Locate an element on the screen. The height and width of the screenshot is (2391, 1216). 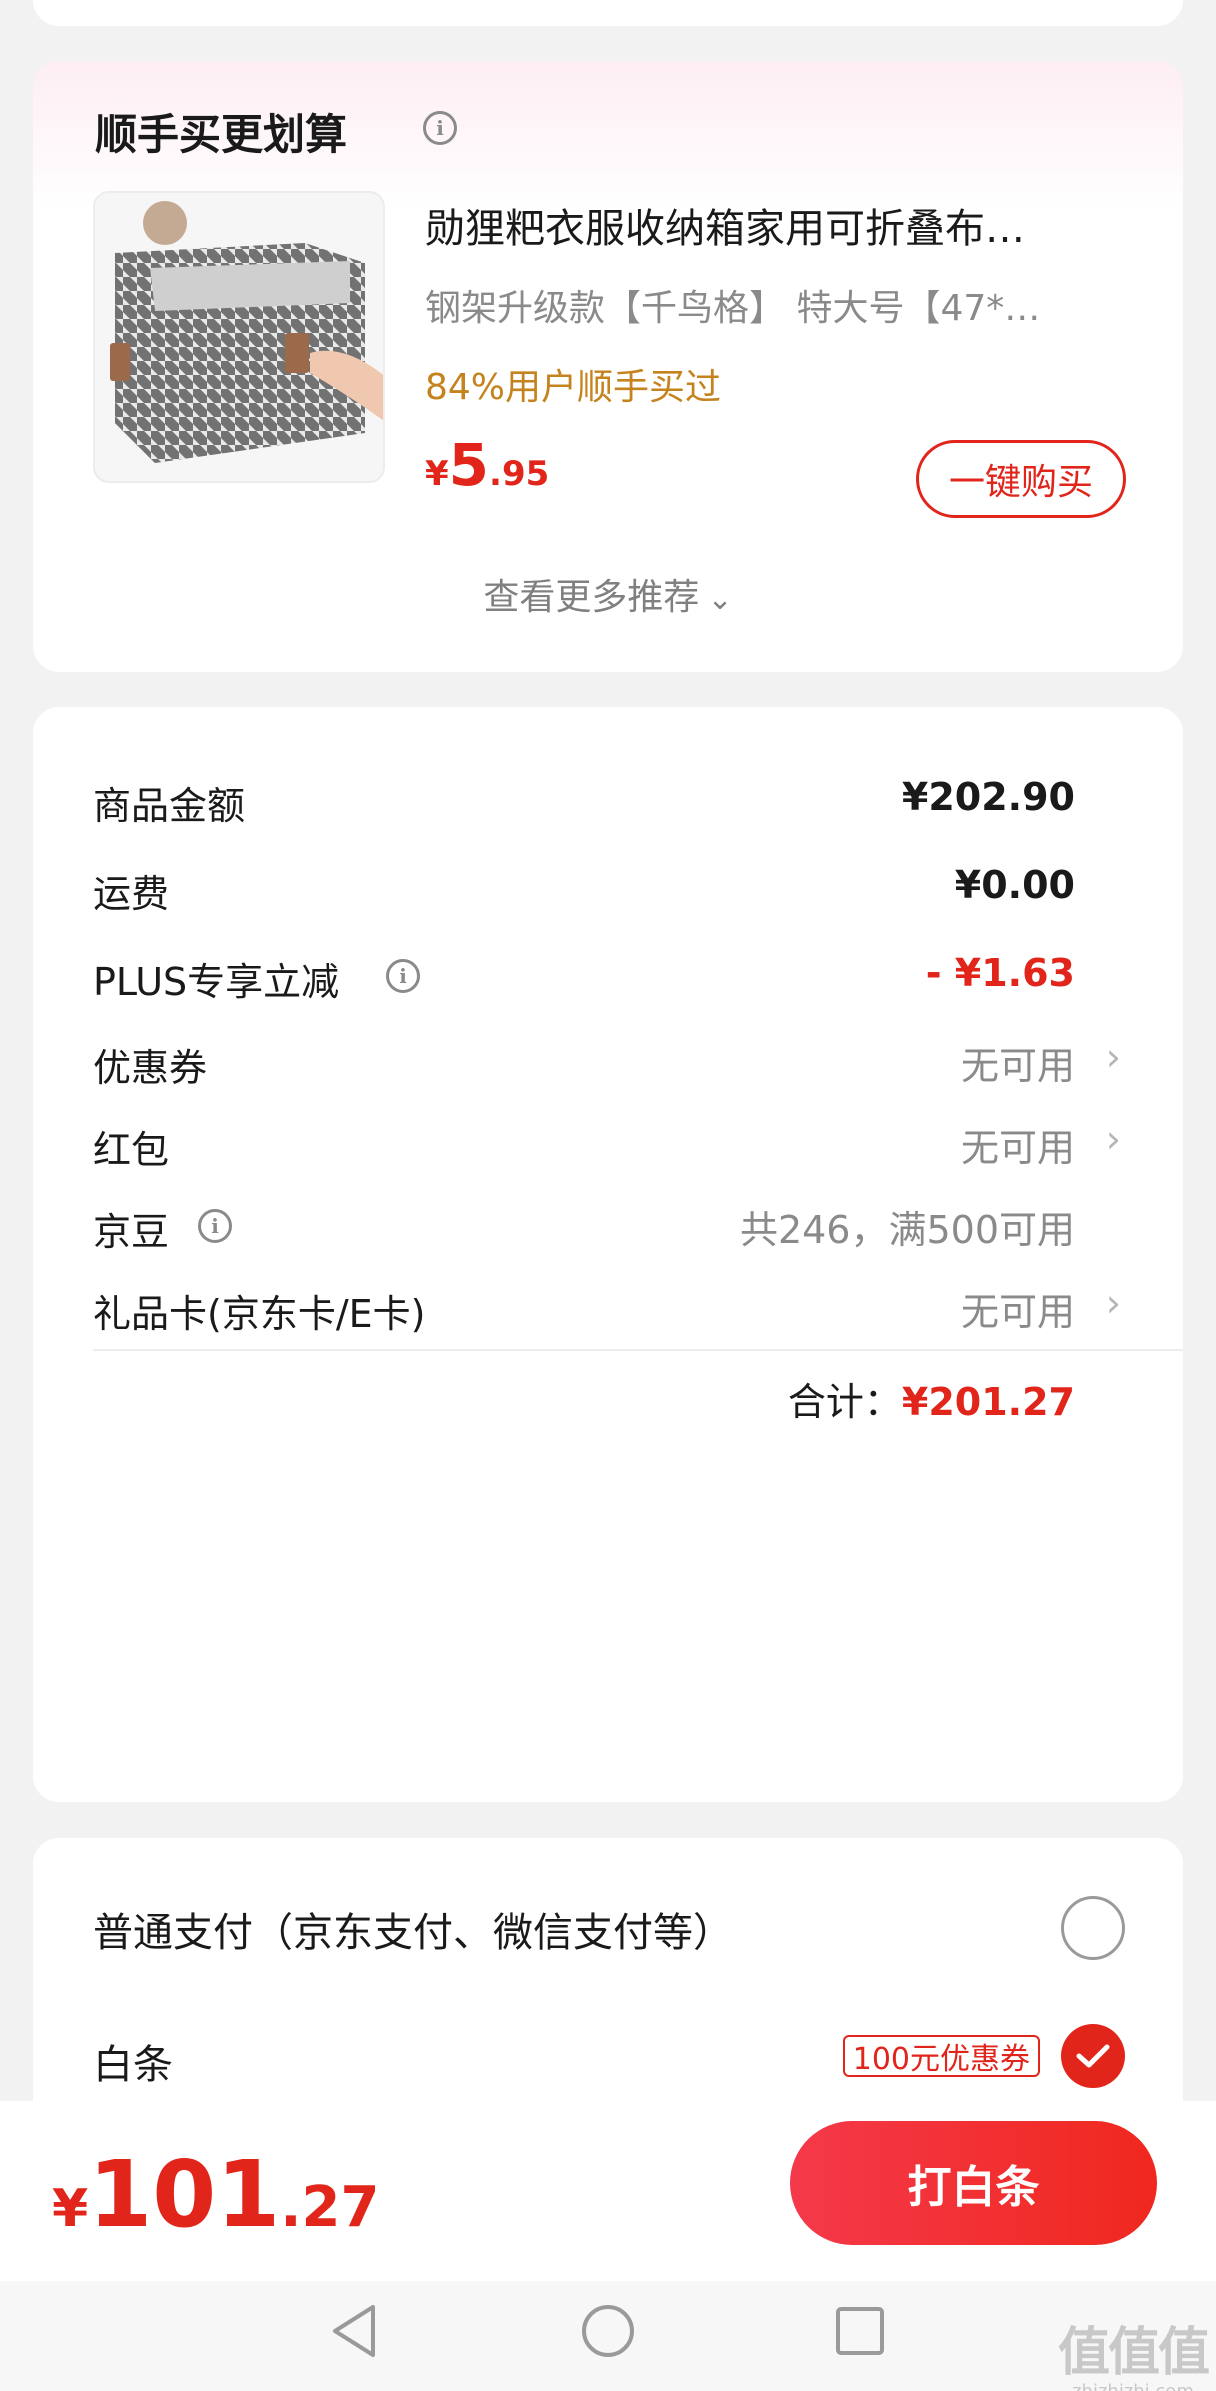
red-packet-value: 无可用 is located at coordinates (1018, 1144).